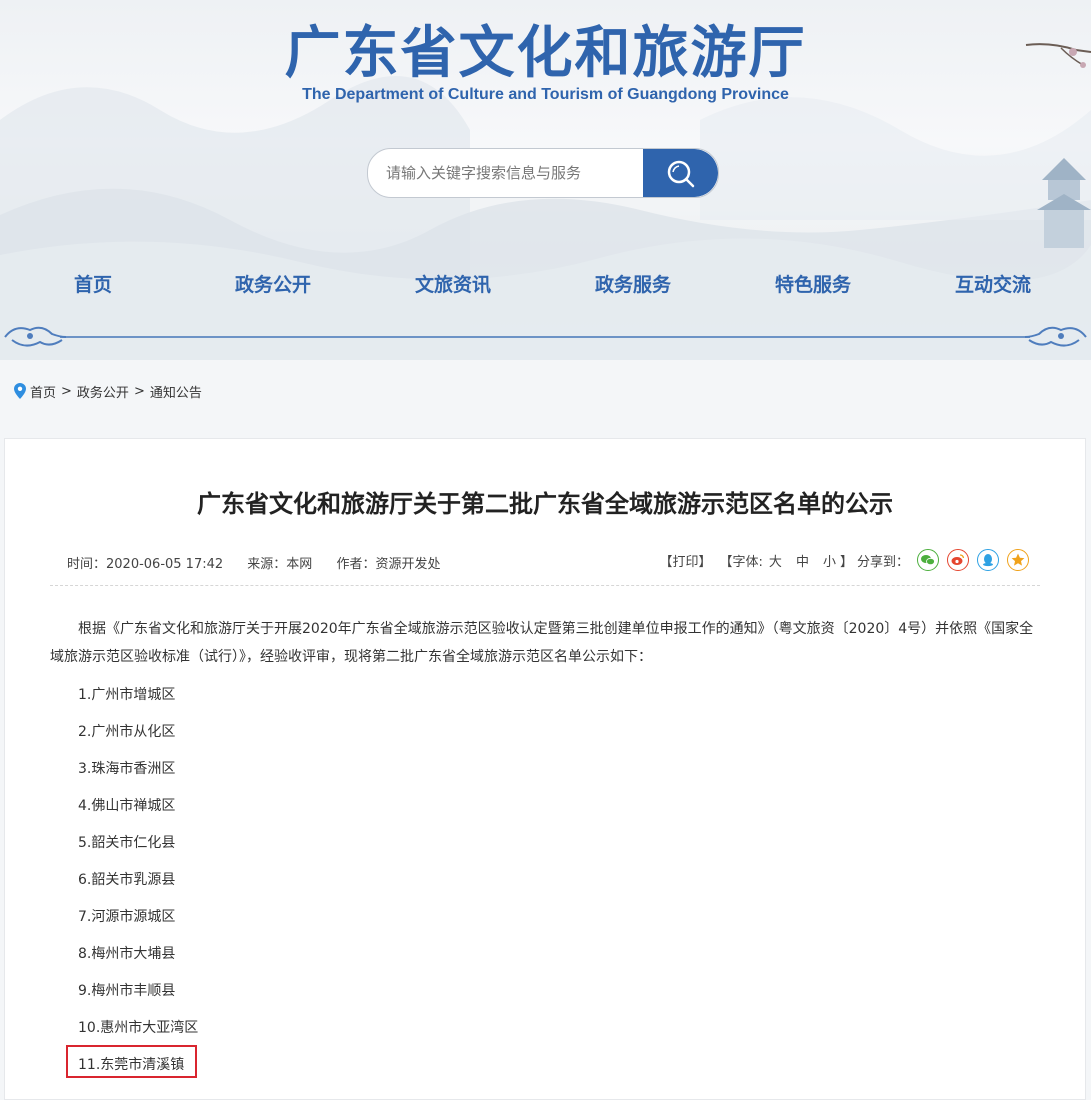 This screenshot has height=1100, width=1091. I want to click on list-item: 7.河源市源城区, so click(127, 917).